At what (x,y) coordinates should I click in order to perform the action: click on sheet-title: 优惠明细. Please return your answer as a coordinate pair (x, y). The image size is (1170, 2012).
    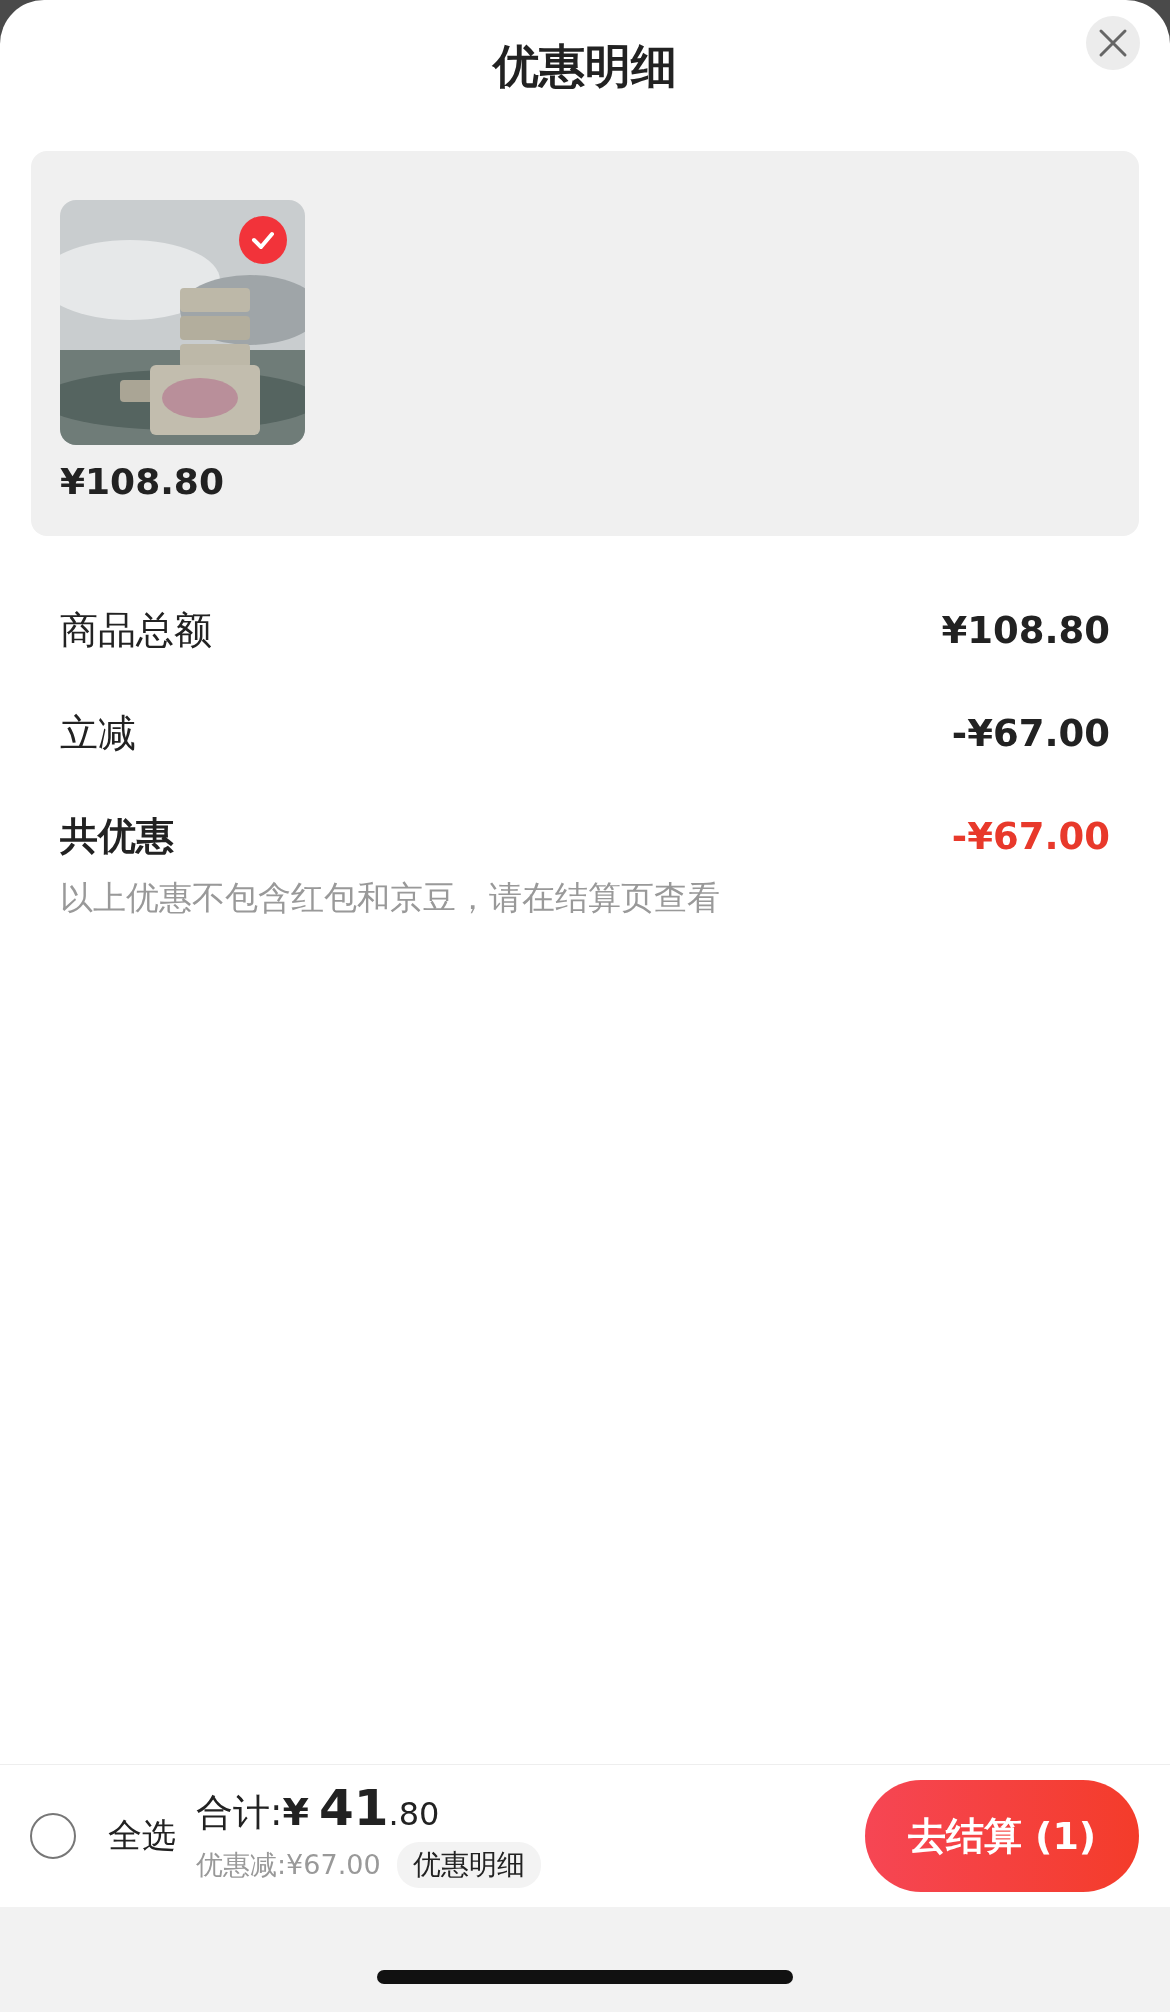
    Looking at the image, I should click on (585, 66).